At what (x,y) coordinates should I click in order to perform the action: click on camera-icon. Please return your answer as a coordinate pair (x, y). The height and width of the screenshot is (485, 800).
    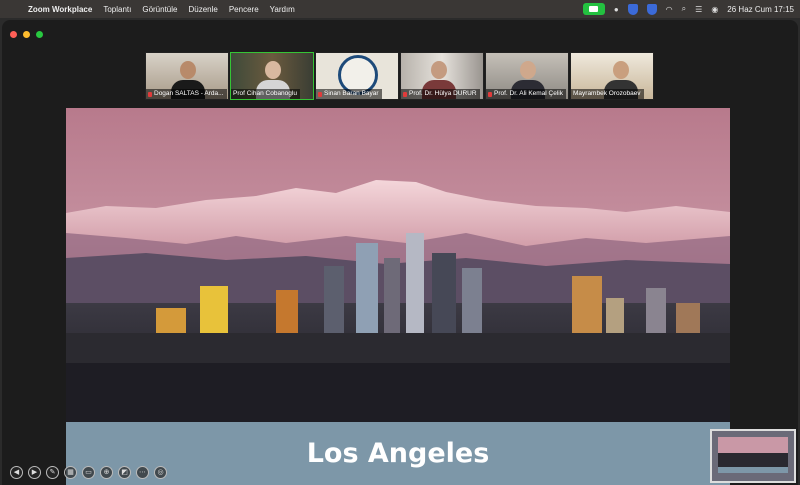
    Looking at the image, I should click on (593, 9).